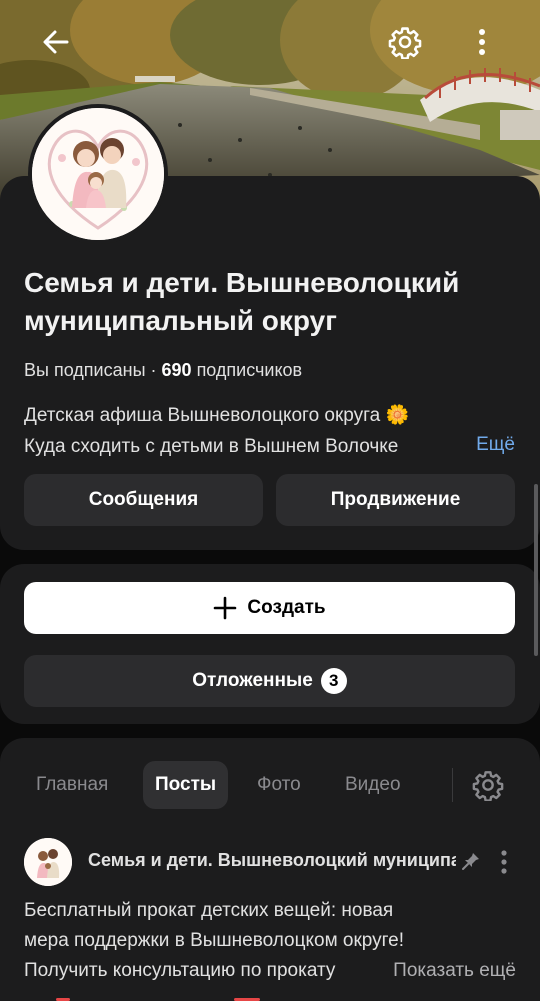 The width and height of the screenshot is (540, 1001). What do you see at coordinates (279, 785) in the screenshot?
I see `tab-photos: Фото` at bounding box center [279, 785].